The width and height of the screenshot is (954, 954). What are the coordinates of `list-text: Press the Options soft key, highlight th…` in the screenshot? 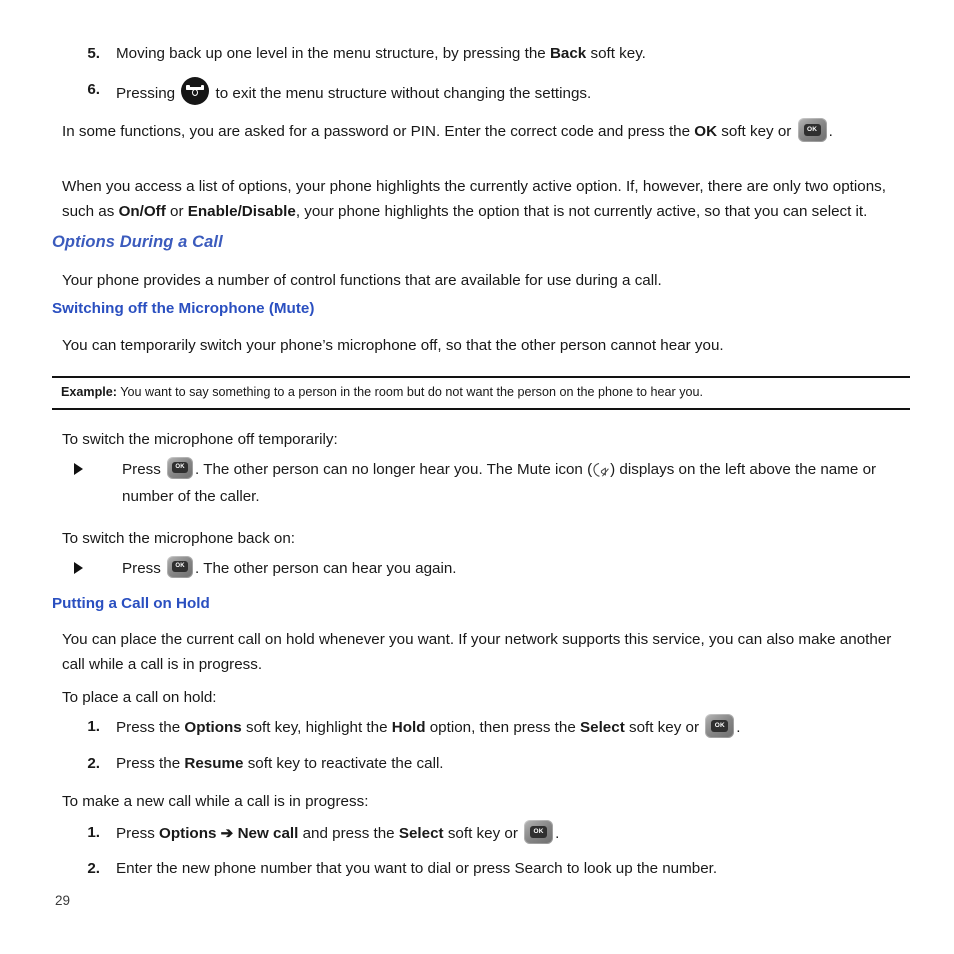 It's located at (521, 727).